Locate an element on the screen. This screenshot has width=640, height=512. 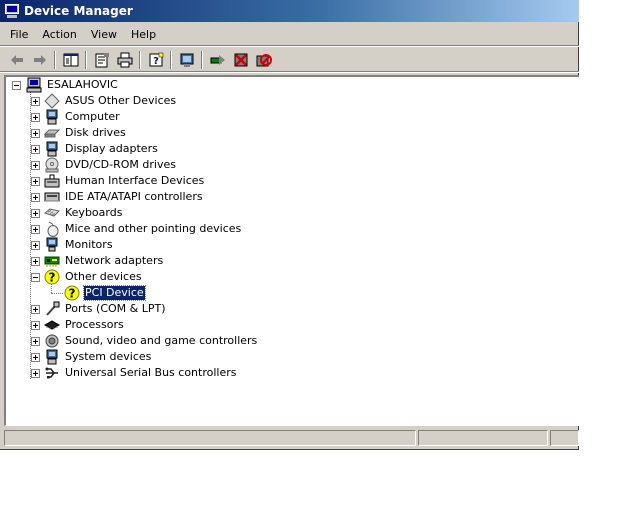
menu-view: View is located at coordinates (104, 35).